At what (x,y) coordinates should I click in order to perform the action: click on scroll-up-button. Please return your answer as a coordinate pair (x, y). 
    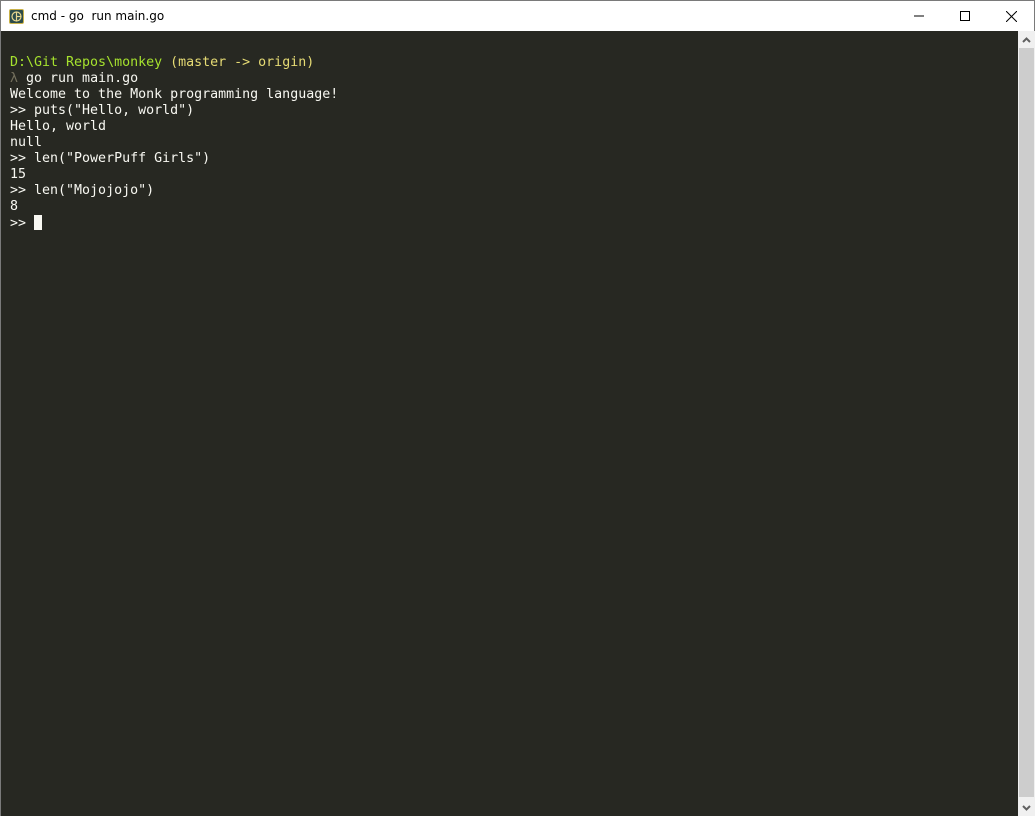
    Looking at the image, I should click on (1026, 39).